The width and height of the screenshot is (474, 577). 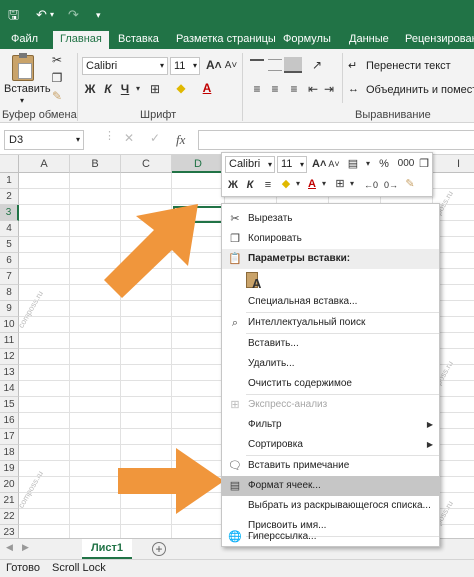 What do you see at coordinates (231, 66) in the screenshot?
I see `decrease-font-icon: A˅` at bounding box center [231, 66].